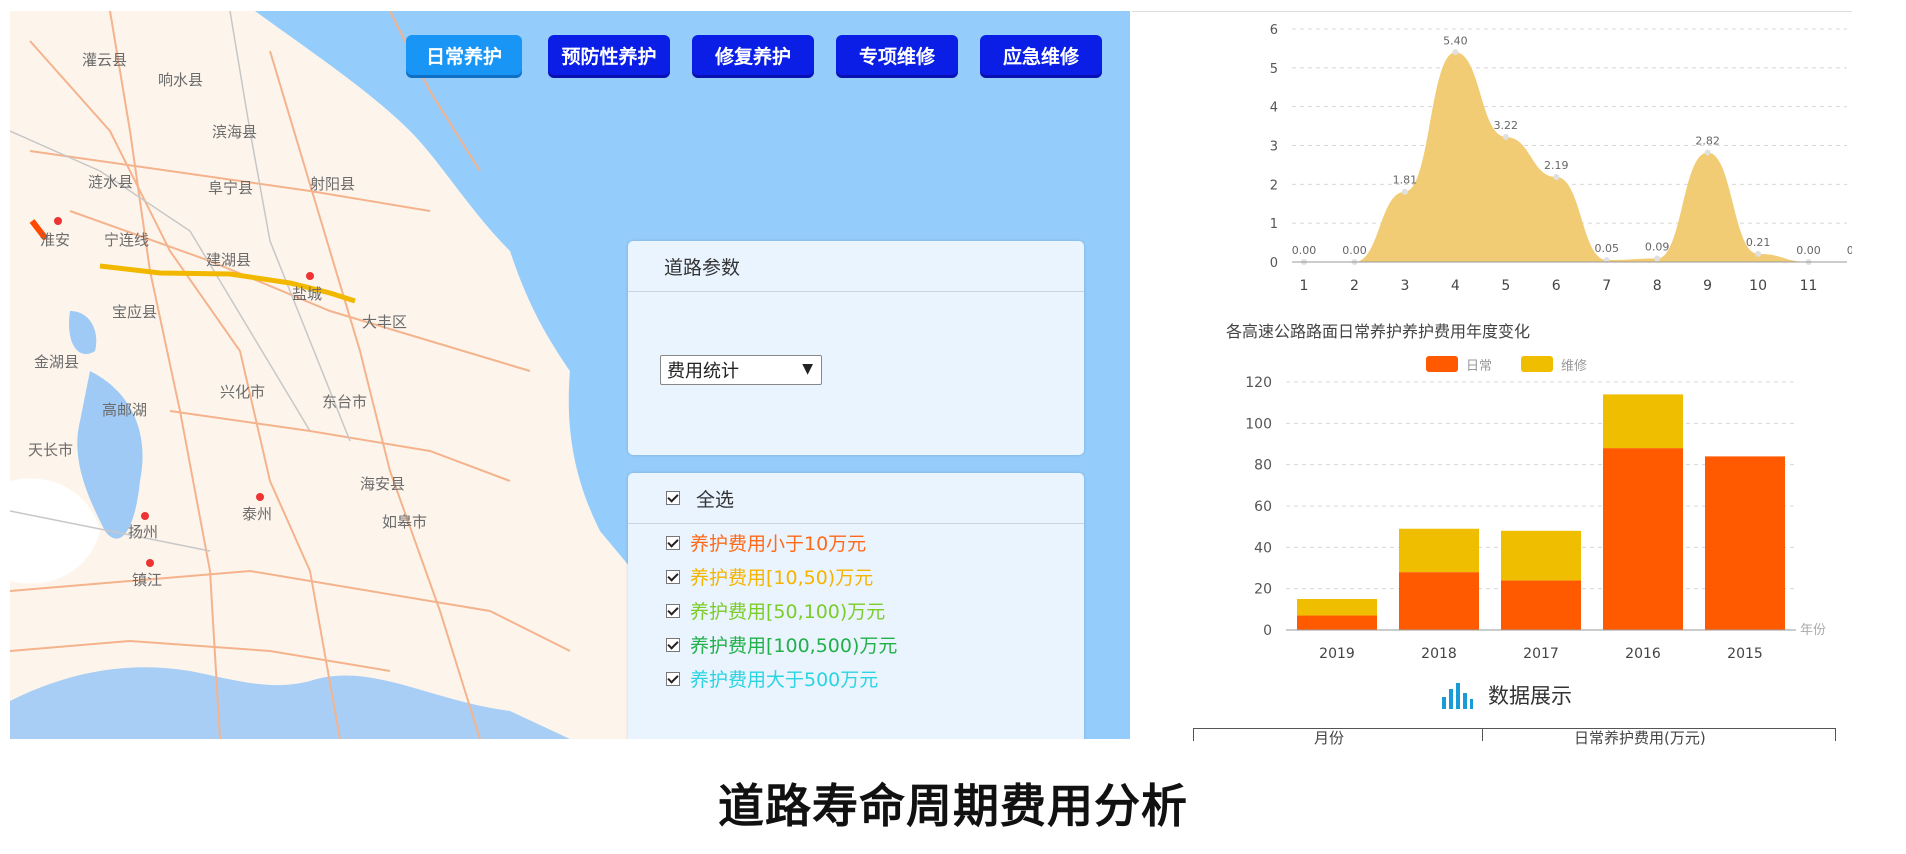 Image resolution: width=1906 pixels, height=854 pixels. Describe the element at coordinates (1530, 696) in the screenshot. I see `data-display-title: 数据展示` at that location.